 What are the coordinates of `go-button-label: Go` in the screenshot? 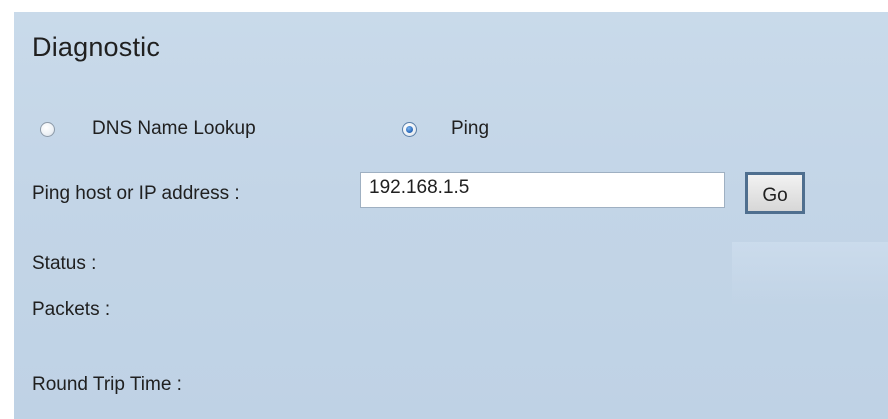 It's located at (775, 195).